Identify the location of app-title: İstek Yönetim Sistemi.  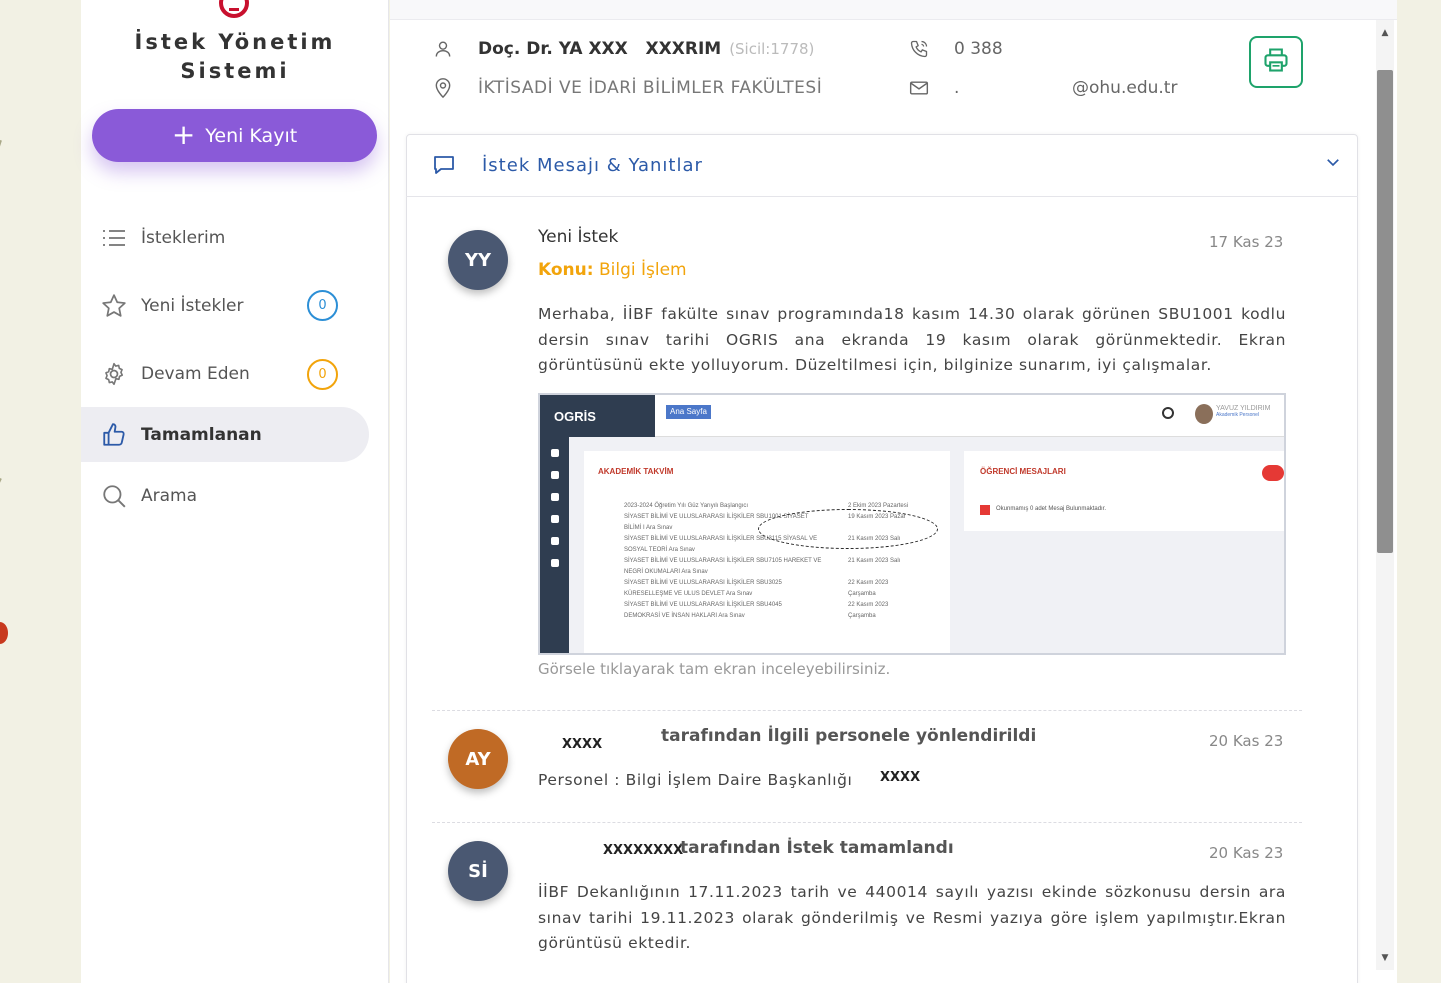
(235, 56).